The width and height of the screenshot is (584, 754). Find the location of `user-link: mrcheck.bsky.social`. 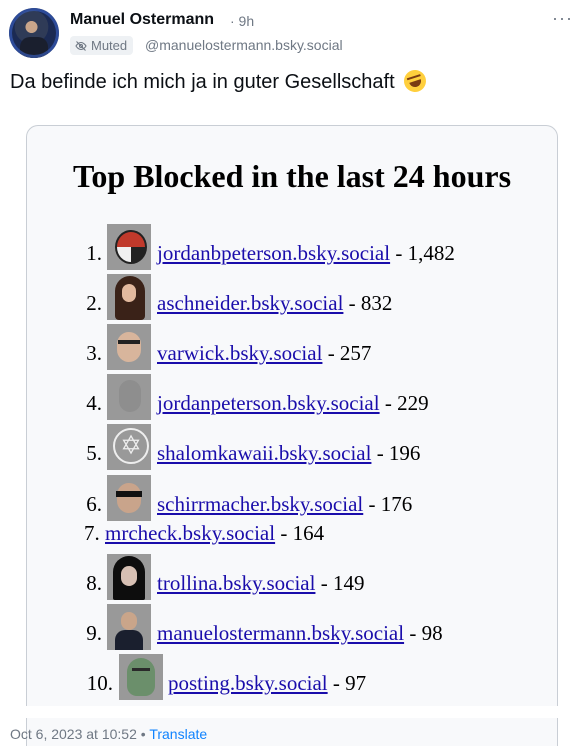

user-link: mrcheck.bsky.social is located at coordinates (190, 533).